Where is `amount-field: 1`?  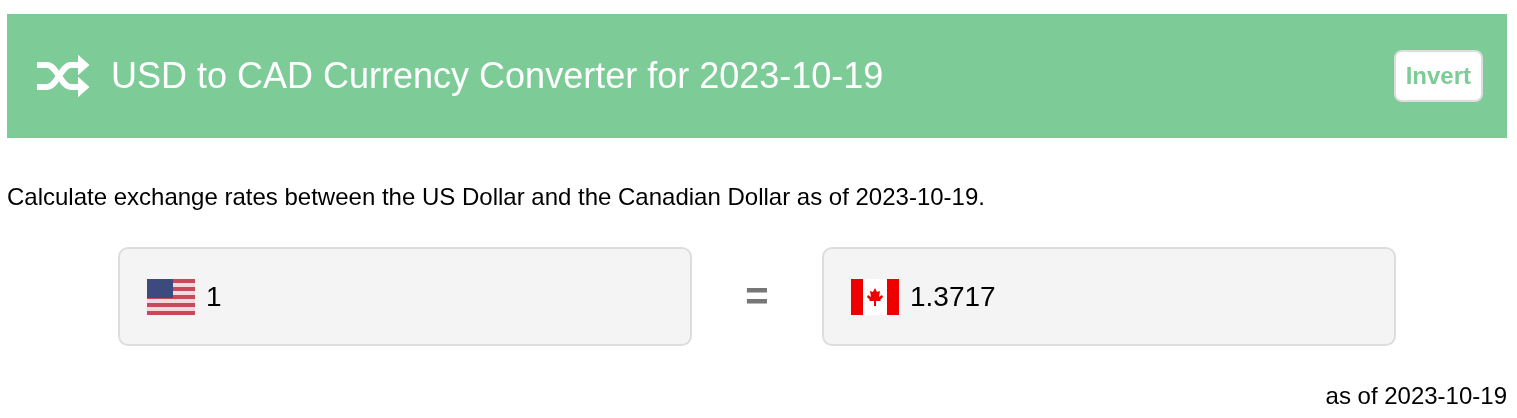 amount-field: 1 is located at coordinates (405, 296).